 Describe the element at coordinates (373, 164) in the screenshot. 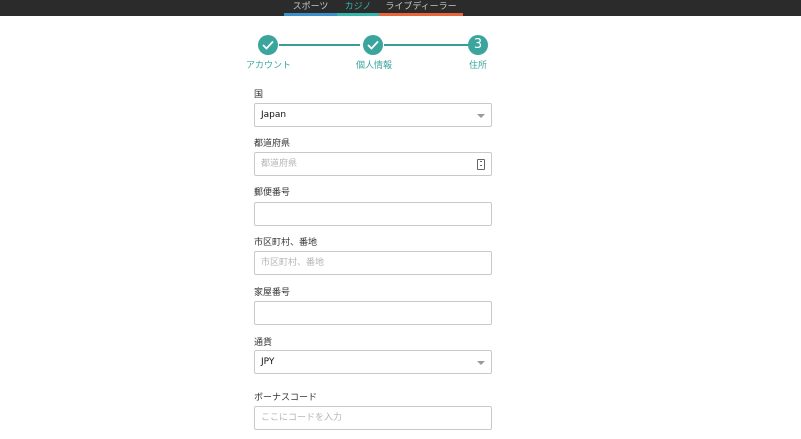

I see `prefecture-field: 都道府県` at that location.